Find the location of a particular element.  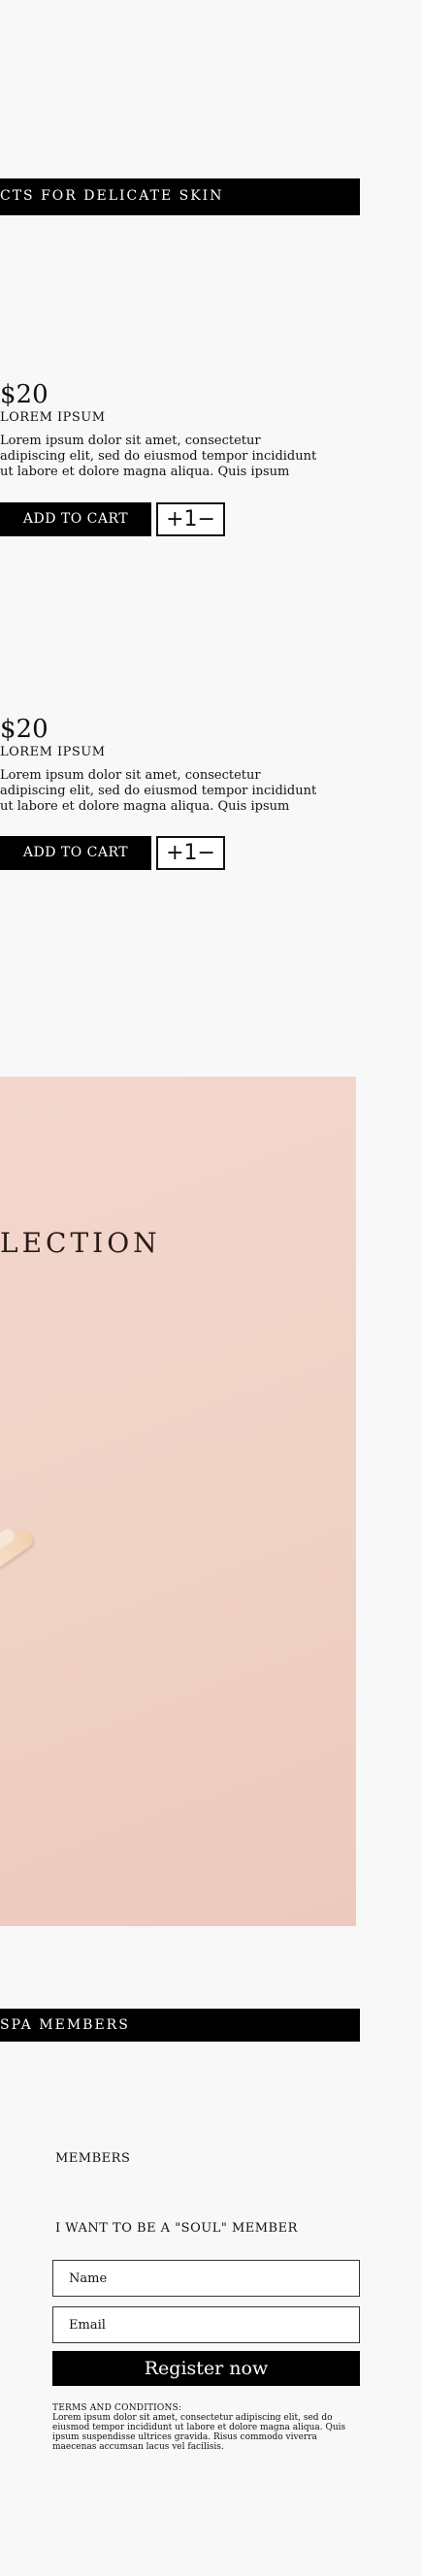

name-field is located at coordinates (206, 2278).